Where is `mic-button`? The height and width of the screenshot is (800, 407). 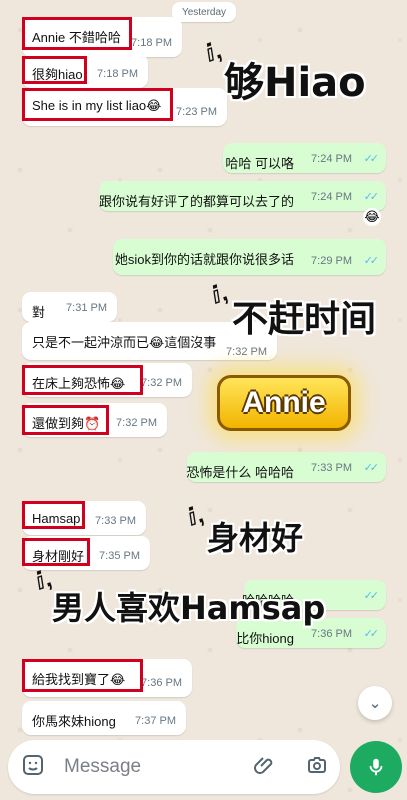 mic-button is located at coordinates (376, 767).